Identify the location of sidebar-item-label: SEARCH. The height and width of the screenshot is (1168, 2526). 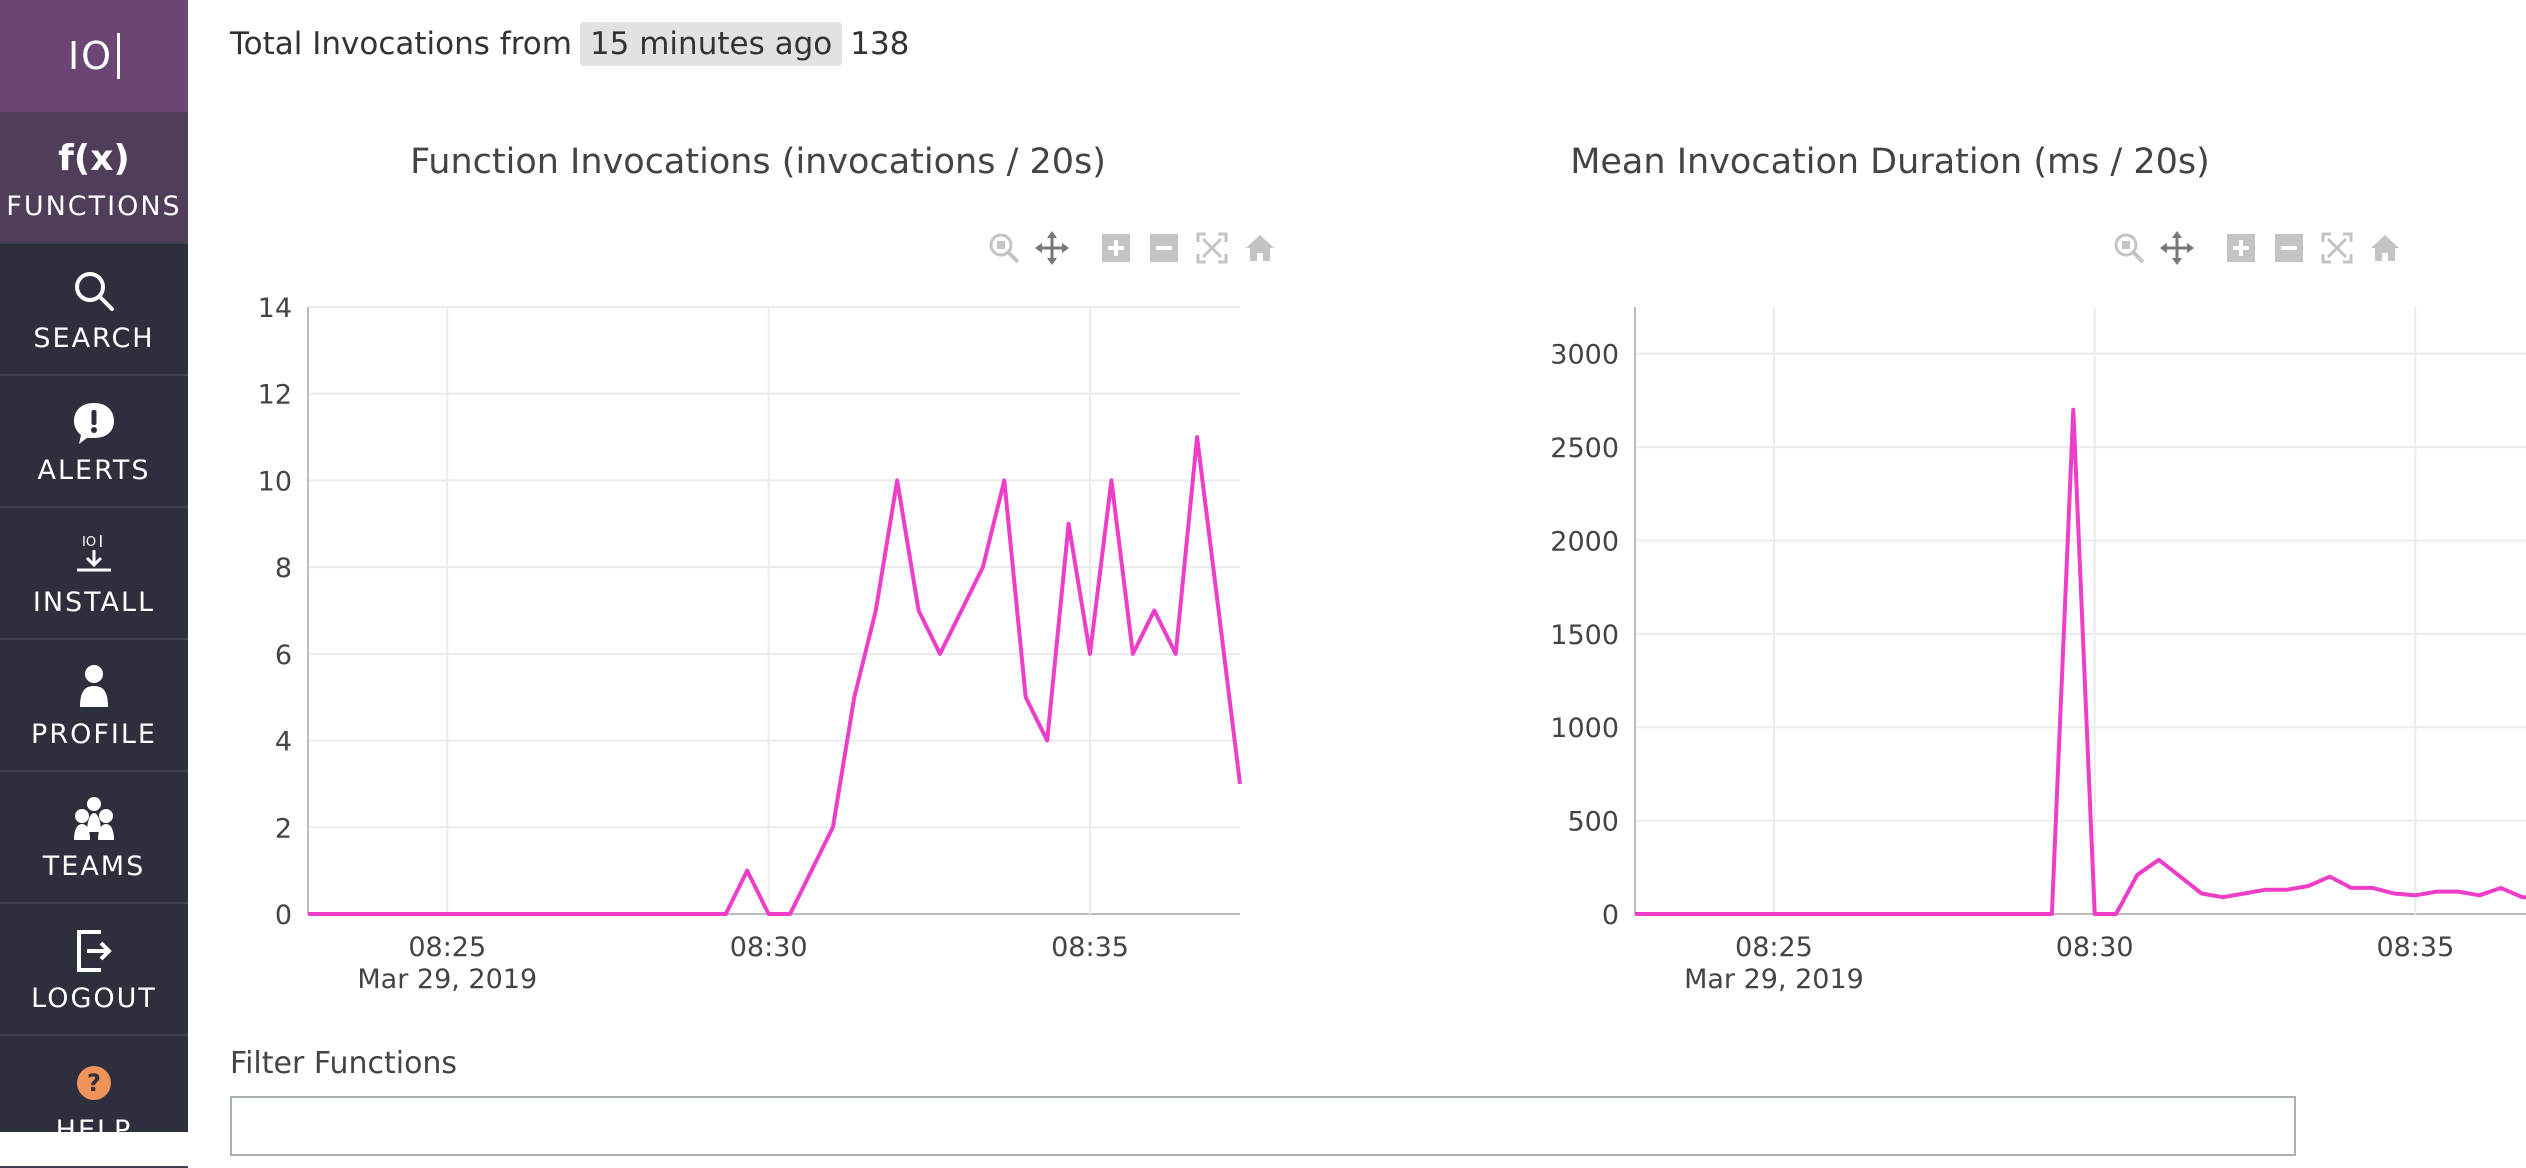
(94, 338).